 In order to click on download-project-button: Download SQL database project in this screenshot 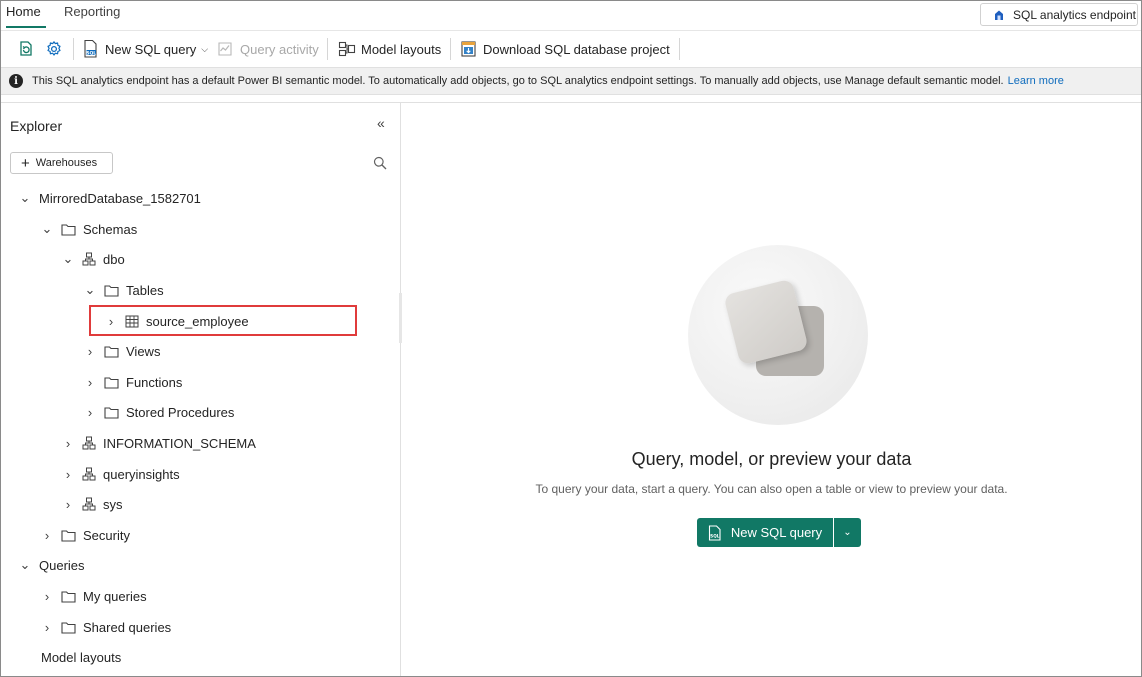, I will do `click(565, 49)`.